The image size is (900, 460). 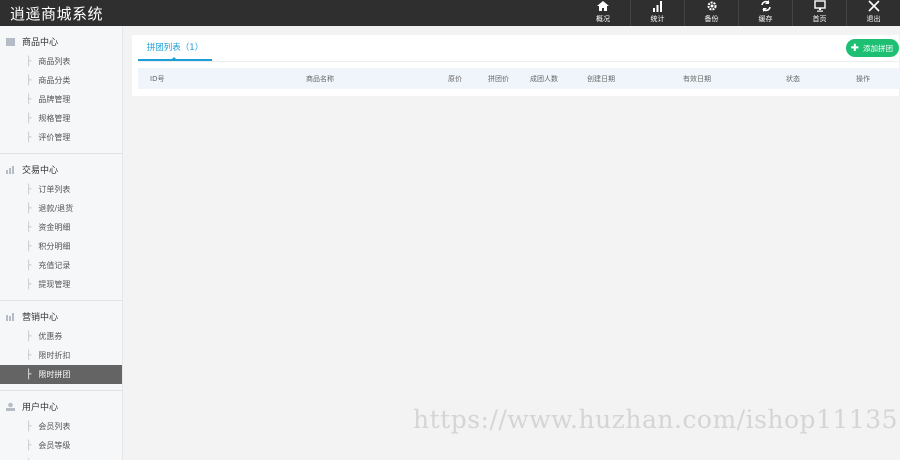 I want to click on add-group-button: ✚ 添加拼团, so click(x=872, y=48).